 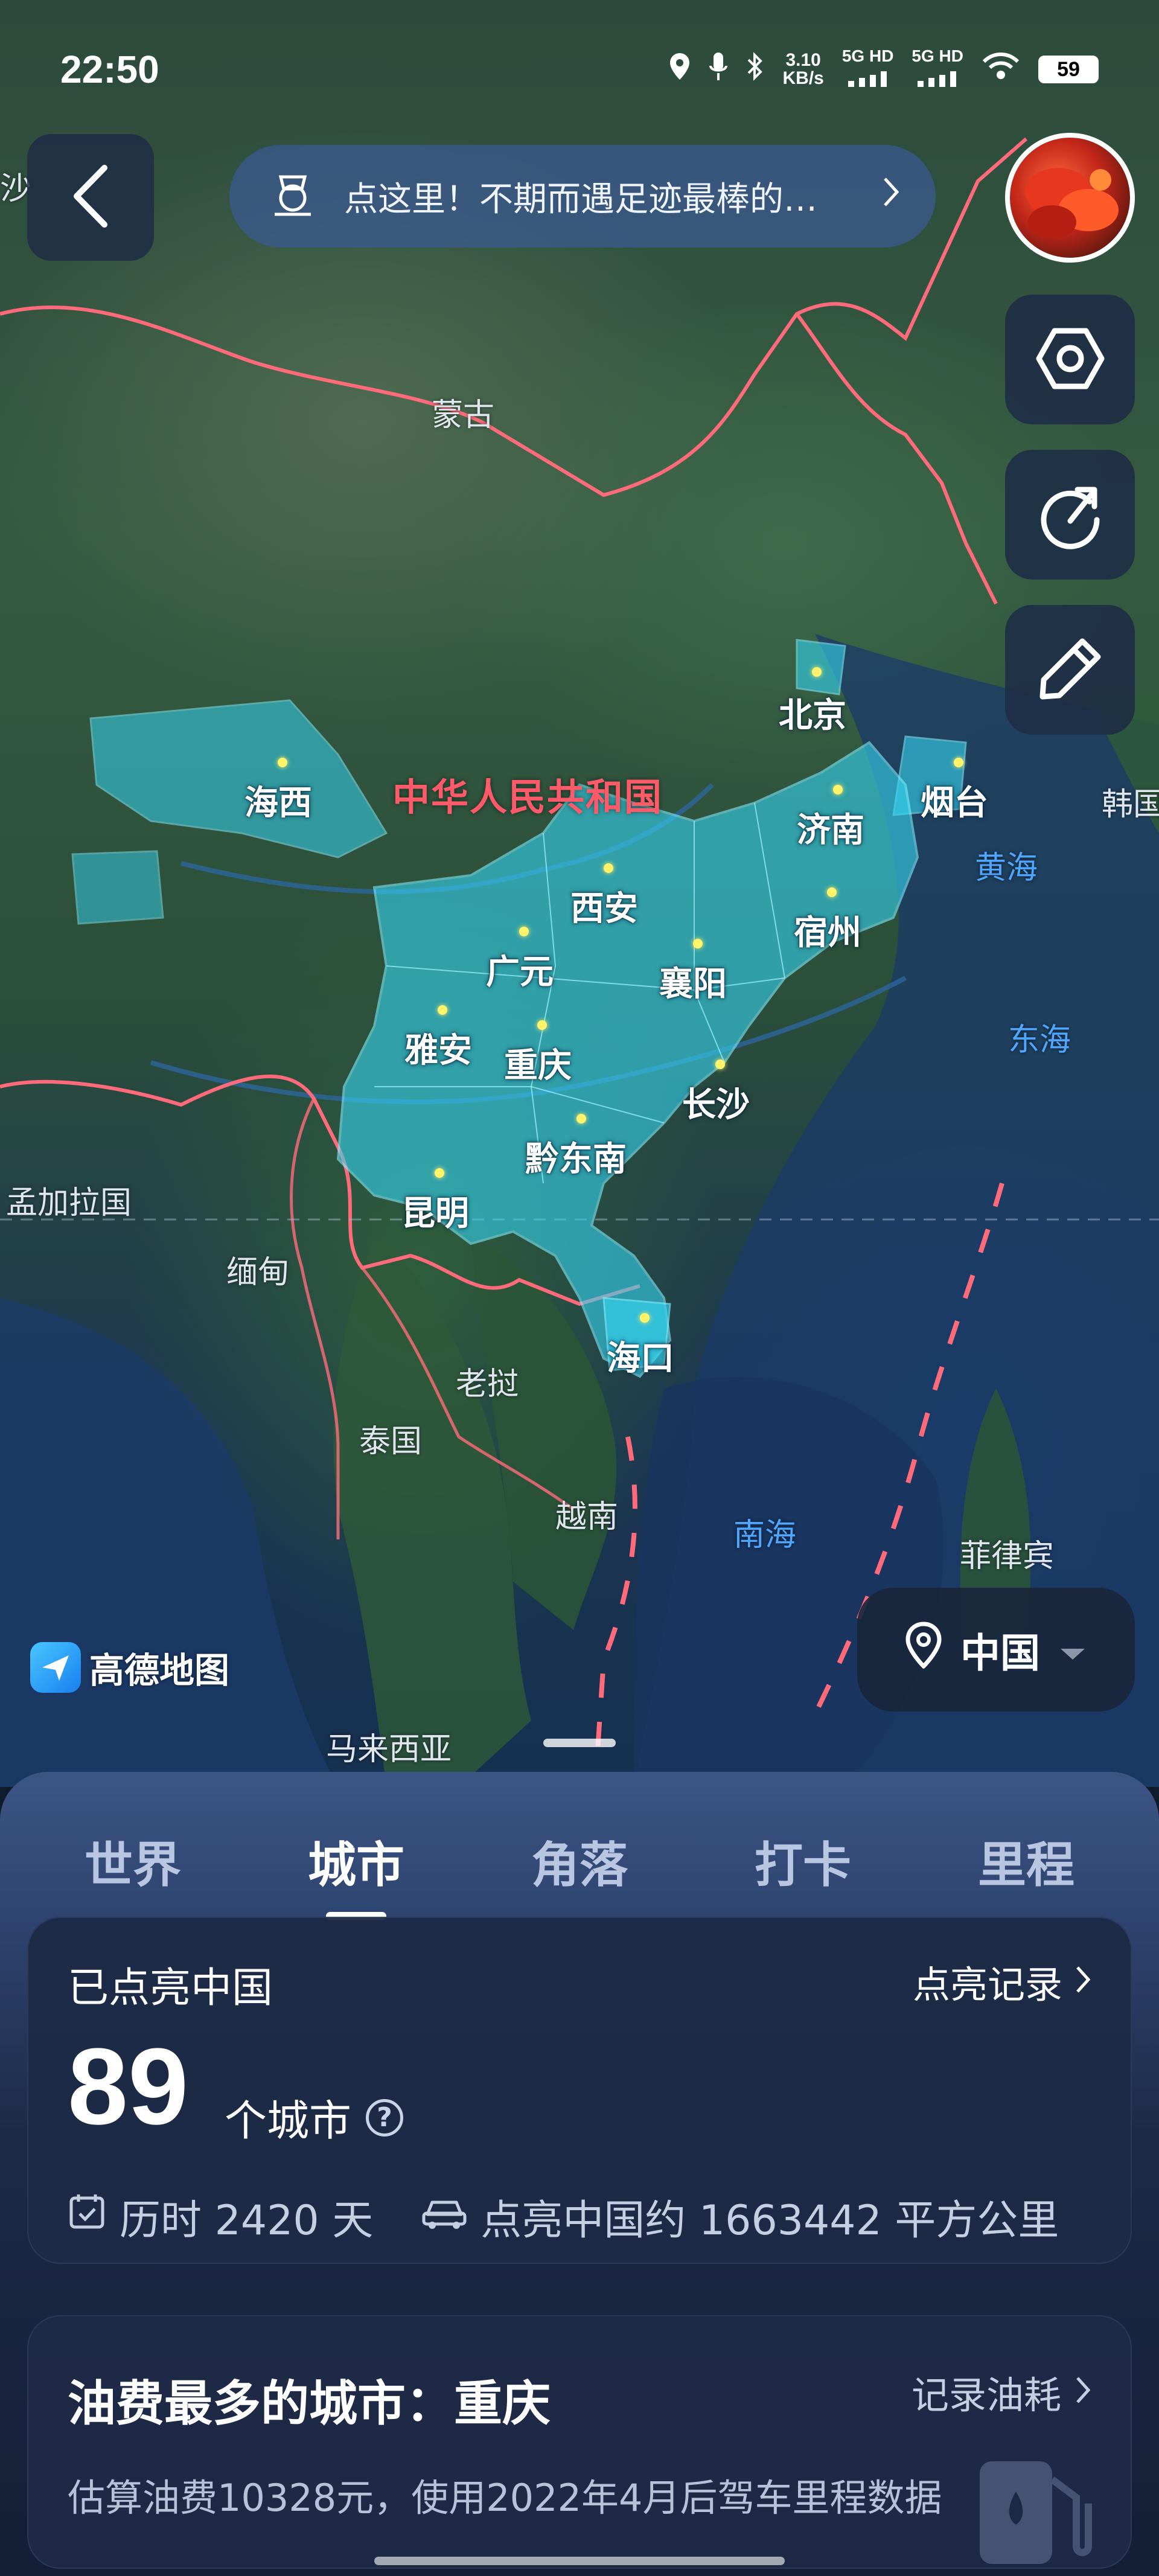 What do you see at coordinates (278, 801) in the screenshot?
I see `city-label-haixi: 海西` at bounding box center [278, 801].